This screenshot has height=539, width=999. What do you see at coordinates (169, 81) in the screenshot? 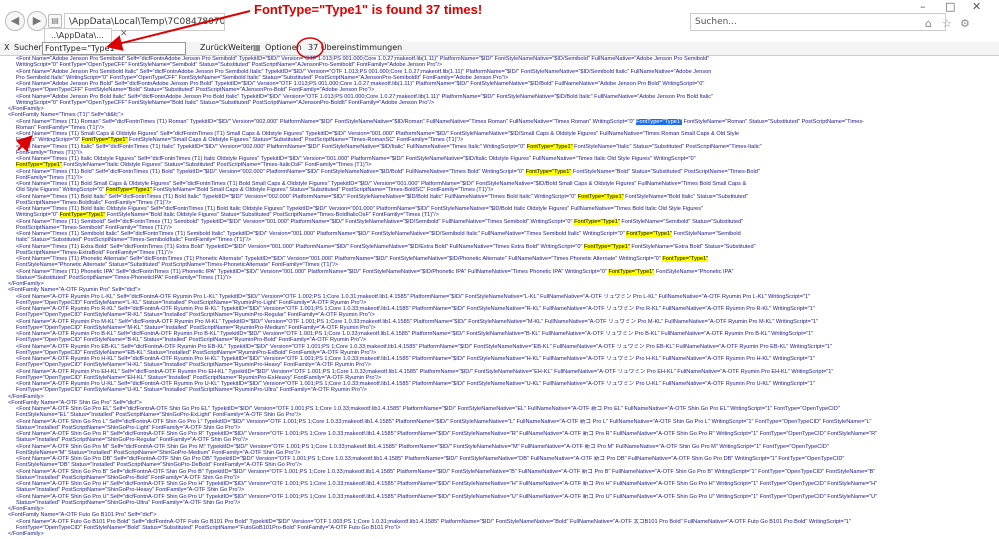
I see `annotation-overlay` at bounding box center [169, 81].